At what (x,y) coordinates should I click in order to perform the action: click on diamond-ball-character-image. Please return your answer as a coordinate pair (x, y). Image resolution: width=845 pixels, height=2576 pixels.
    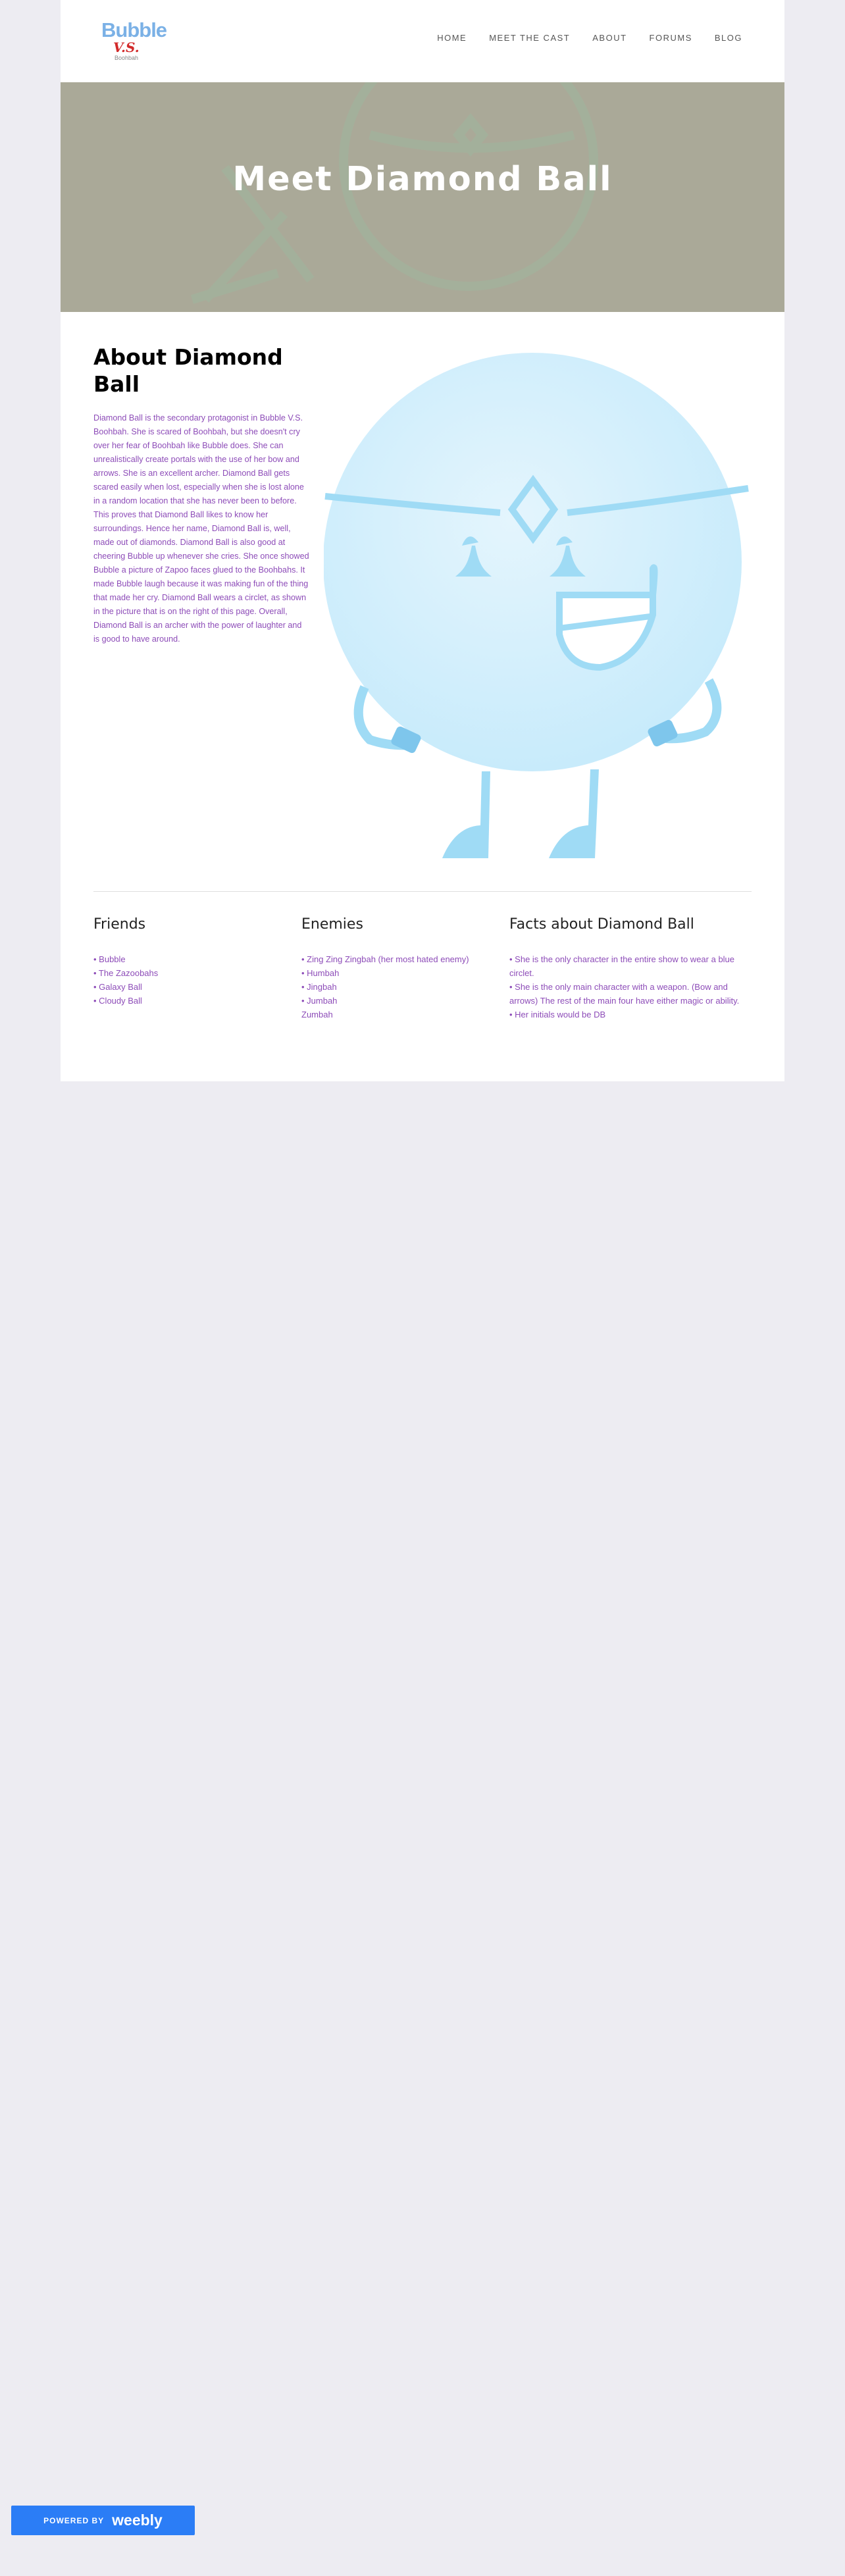
    Looking at the image, I should click on (536, 605).